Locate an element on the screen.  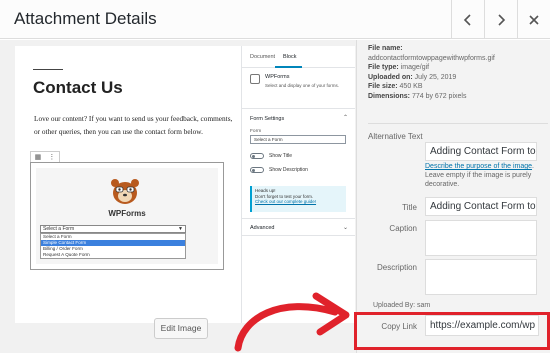
show-description-label: Show Description is located at coordinates (288, 170).